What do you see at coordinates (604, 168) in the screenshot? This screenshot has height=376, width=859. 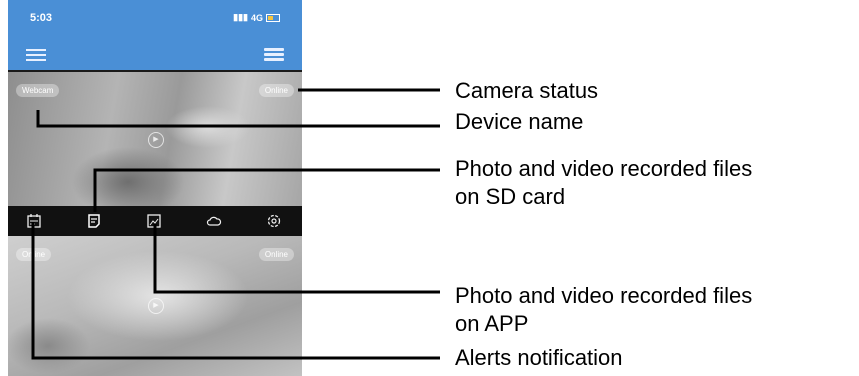 I see `callout-sd-card-line1: Photo and video recorded files` at bounding box center [604, 168].